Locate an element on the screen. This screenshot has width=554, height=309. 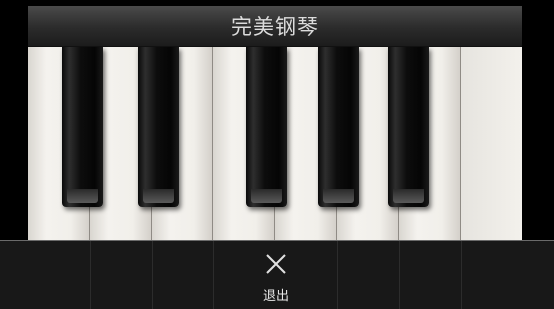
app-title: 完美钢琴 is located at coordinates (275, 27).